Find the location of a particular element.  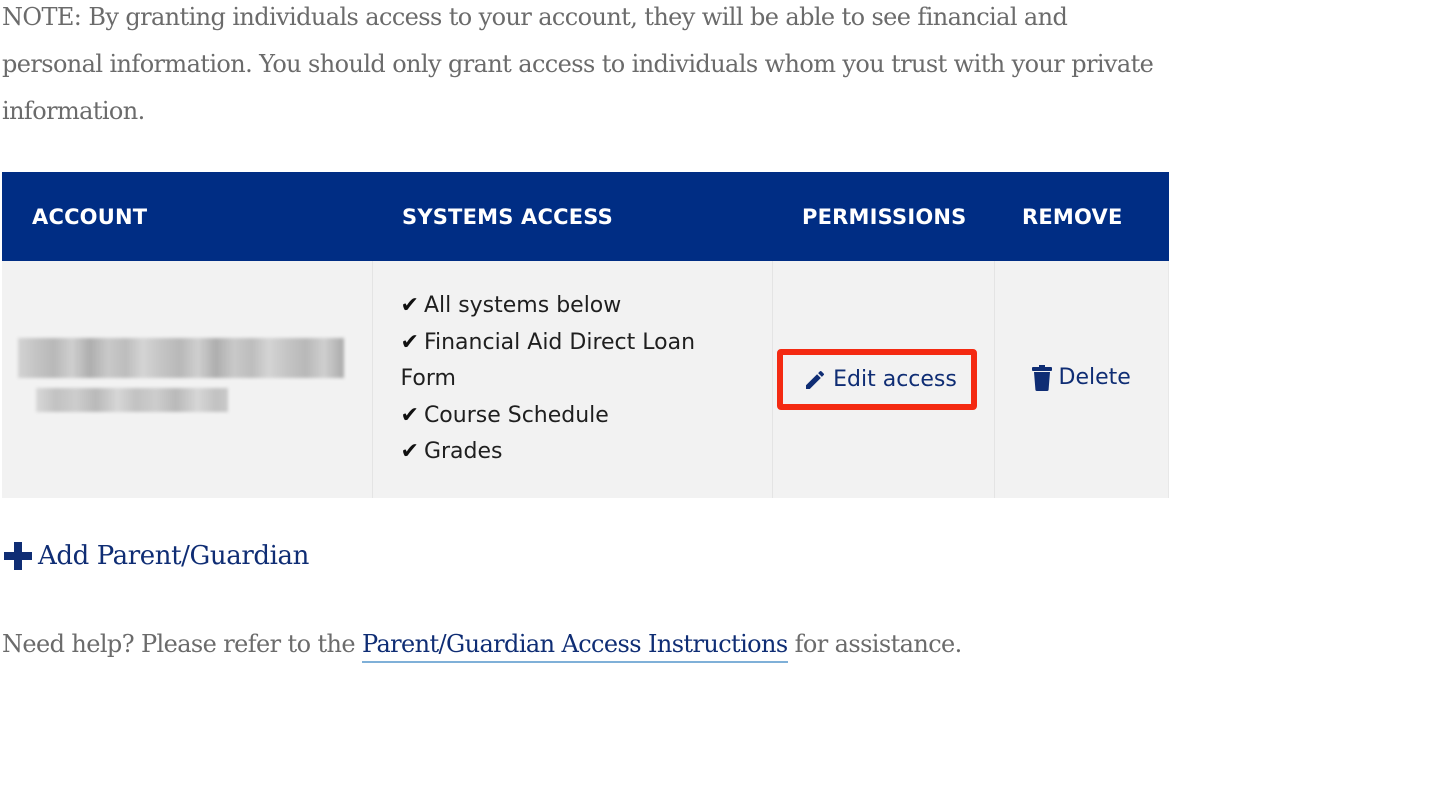

delete-button: Delete is located at coordinates (1081, 377).